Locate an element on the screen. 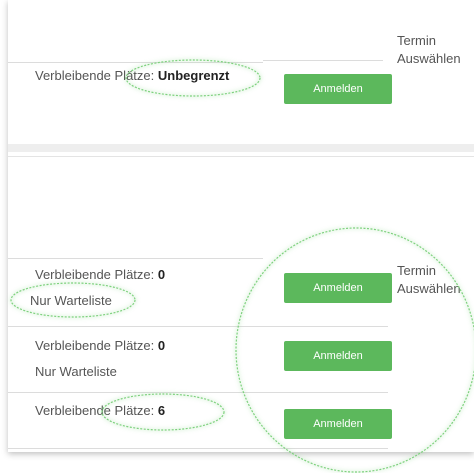 The image size is (474, 473). places-remaining: Verbleibende Plätze: 6 is located at coordinates (100, 410).